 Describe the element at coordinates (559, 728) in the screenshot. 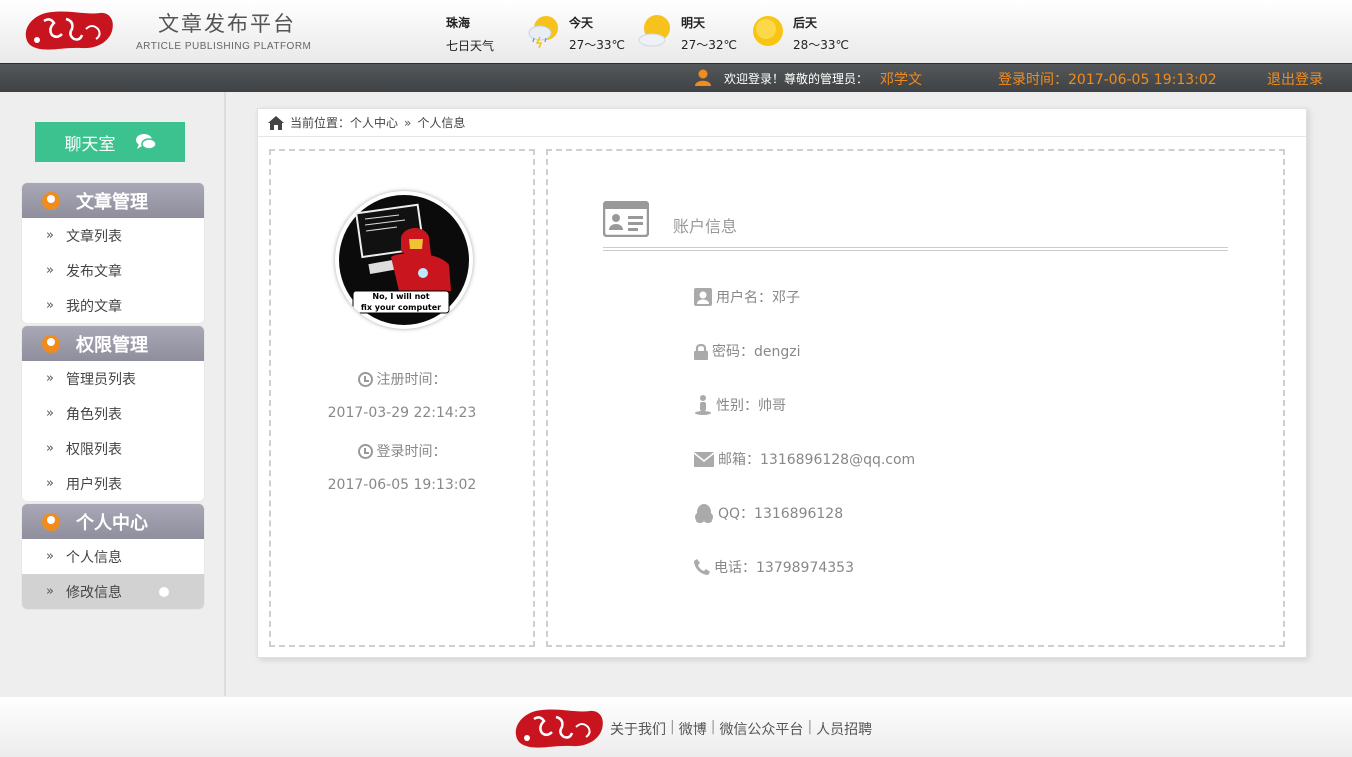

I see `footer-logo` at that location.